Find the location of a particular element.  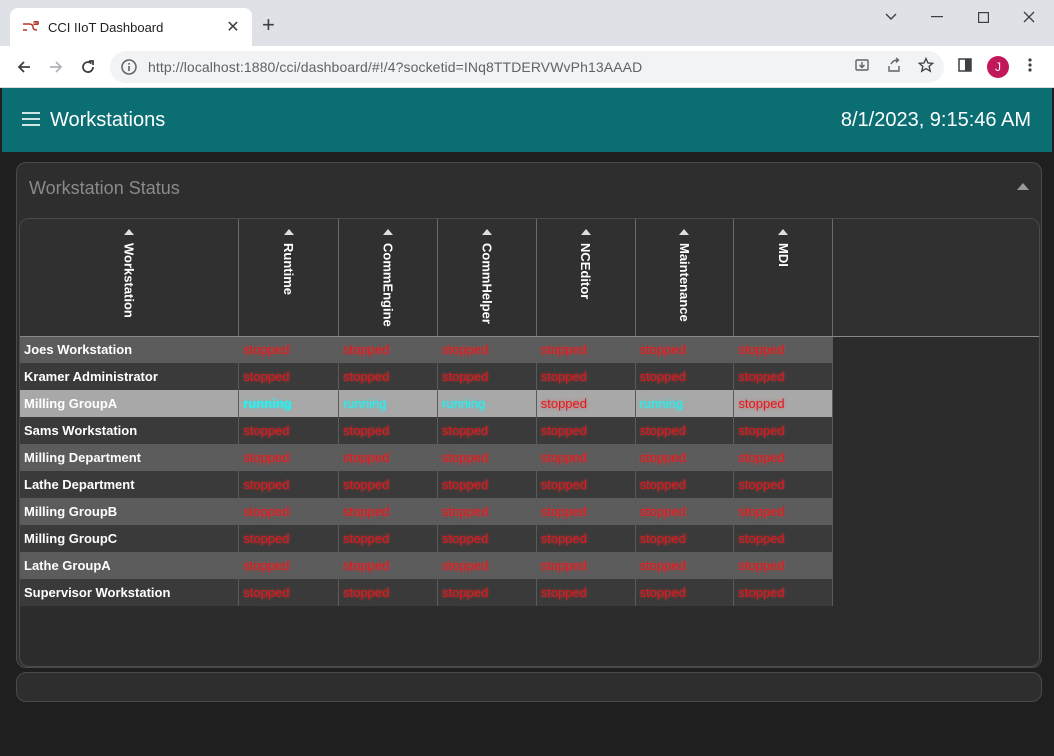

column-header-workstation: Workstation is located at coordinates (130, 278).